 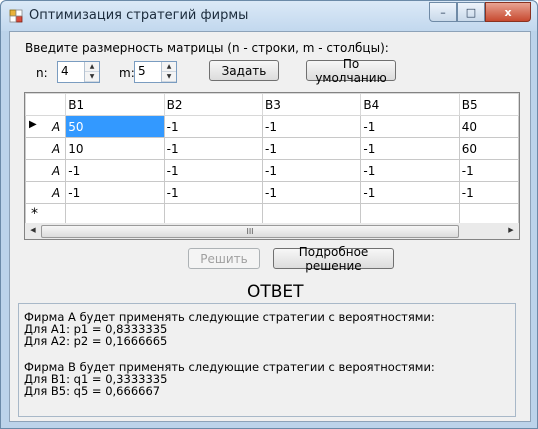 I want to click on column-header: B4, so click(x=410, y=104).